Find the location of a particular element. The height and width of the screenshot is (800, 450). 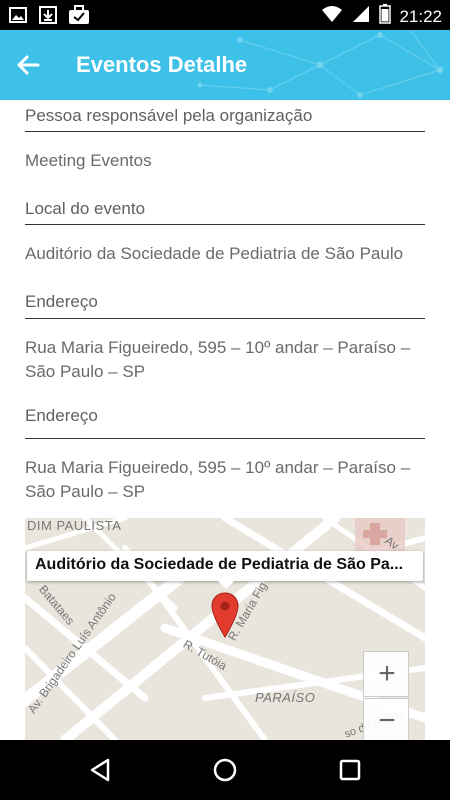

field-value-organizer: Meeting Eventos is located at coordinates (88, 160).